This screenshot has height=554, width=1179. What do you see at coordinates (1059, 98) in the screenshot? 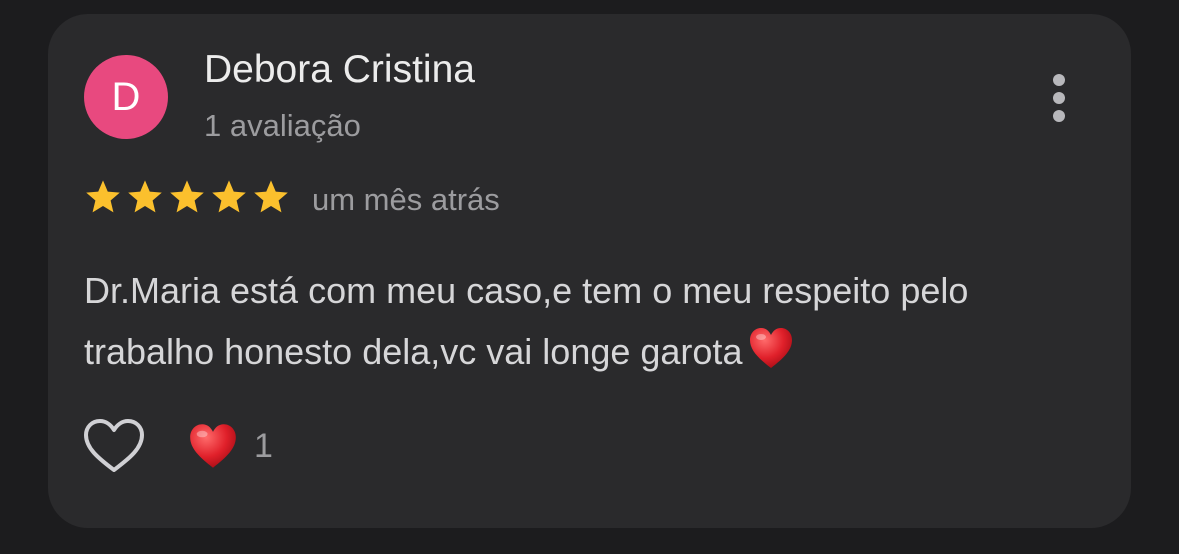
I see `more-options-button` at bounding box center [1059, 98].